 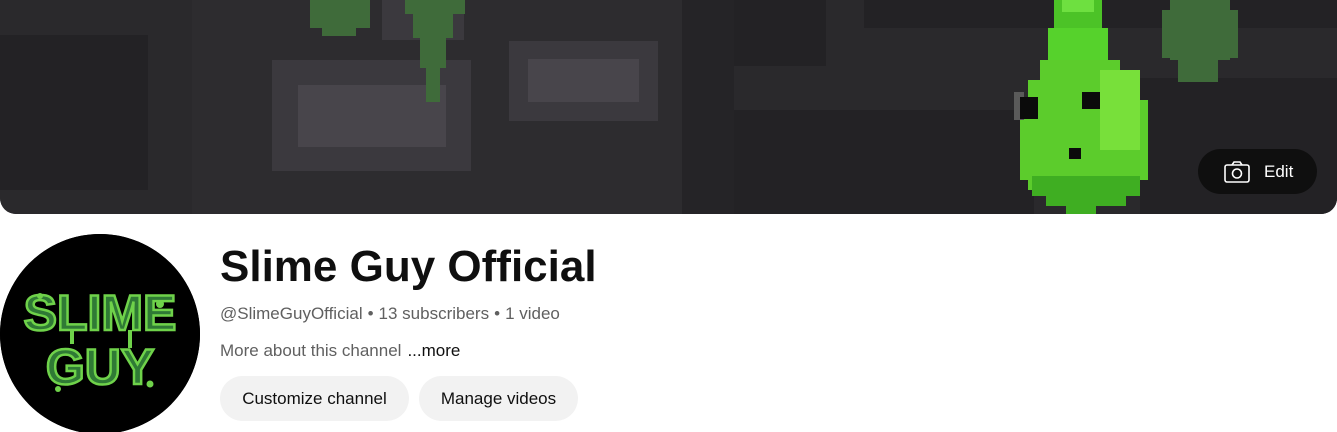 I want to click on more-link: ...more, so click(x=433, y=350).